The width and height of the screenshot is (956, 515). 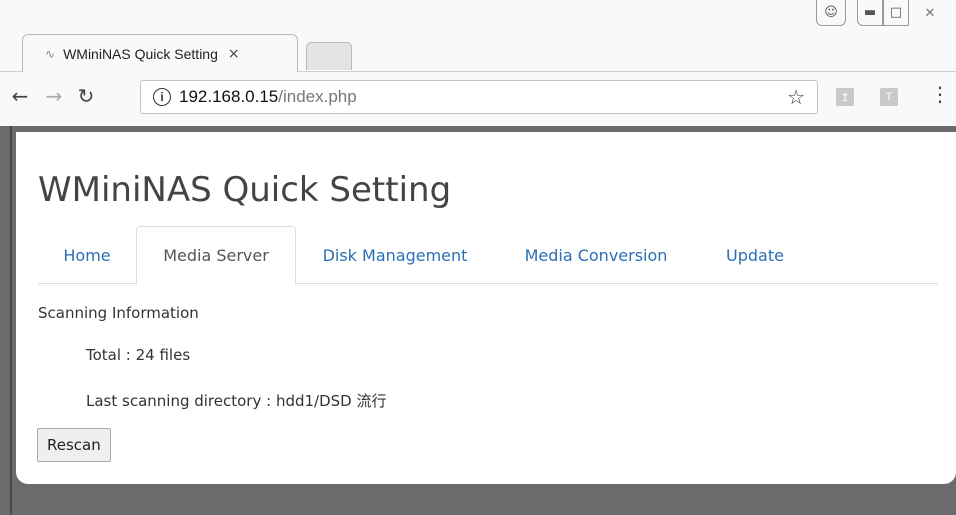 What do you see at coordinates (845, 97) in the screenshot?
I see `pdf-extension-icon: ↥` at bounding box center [845, 97].